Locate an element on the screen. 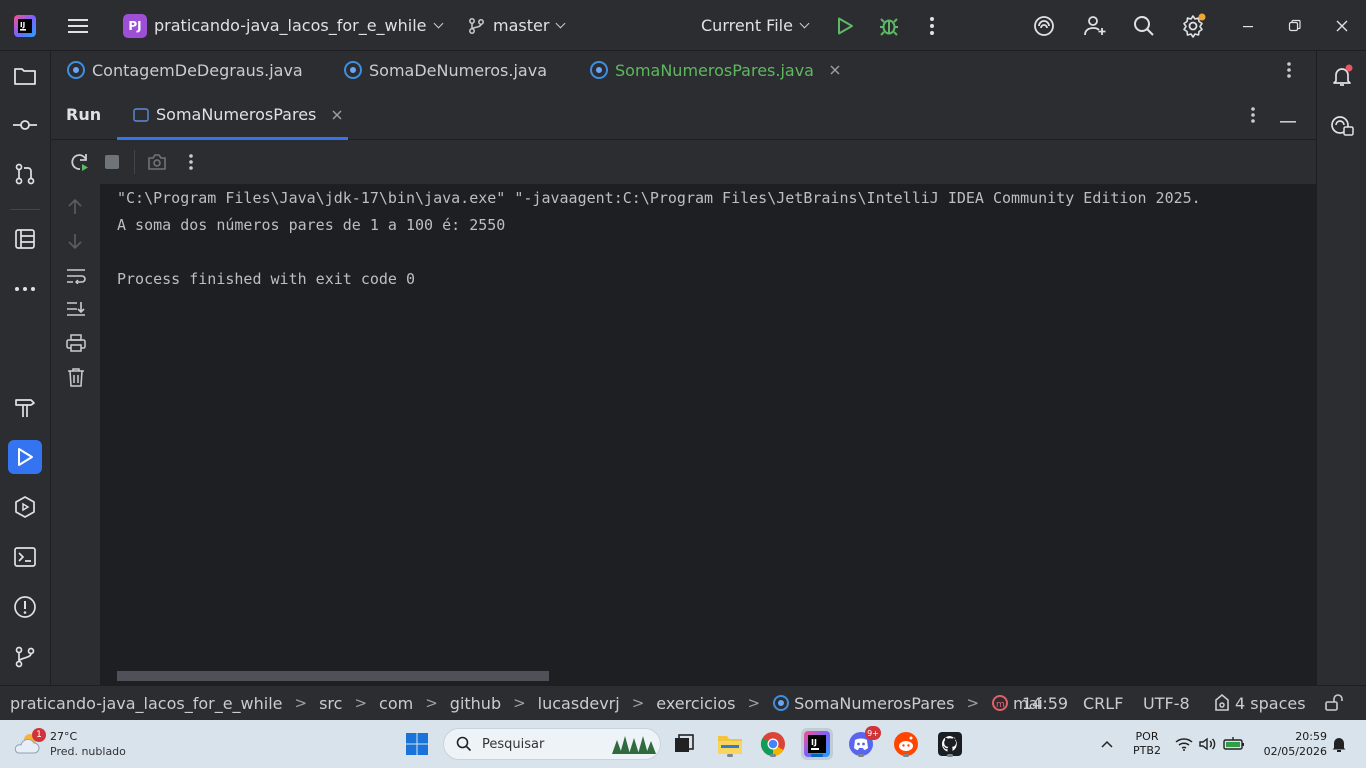 This screenshot has height=768, width=1366. scroll-to-end-icon is located at coordinates (76, 311).